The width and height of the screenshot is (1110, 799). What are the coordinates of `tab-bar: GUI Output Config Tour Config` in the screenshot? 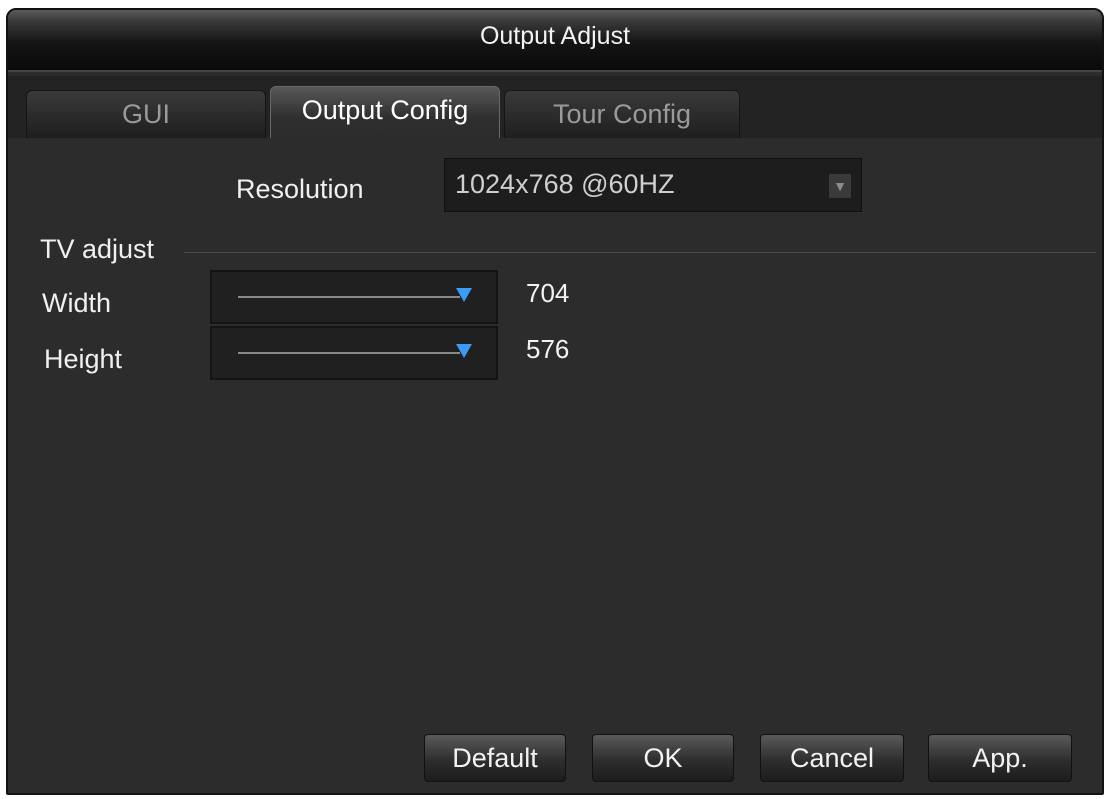 It's located at (555, 107).